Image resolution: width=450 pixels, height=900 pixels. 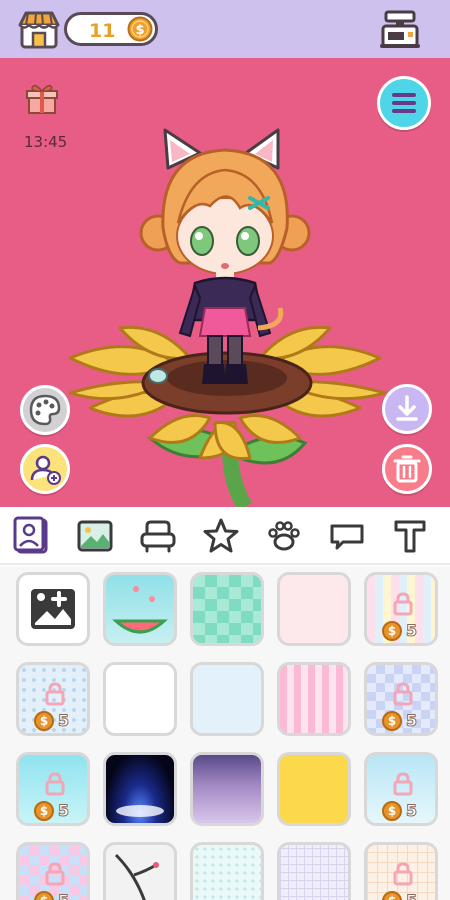 I want to click on background-tile-mint-check, so click(x=227, y=609).